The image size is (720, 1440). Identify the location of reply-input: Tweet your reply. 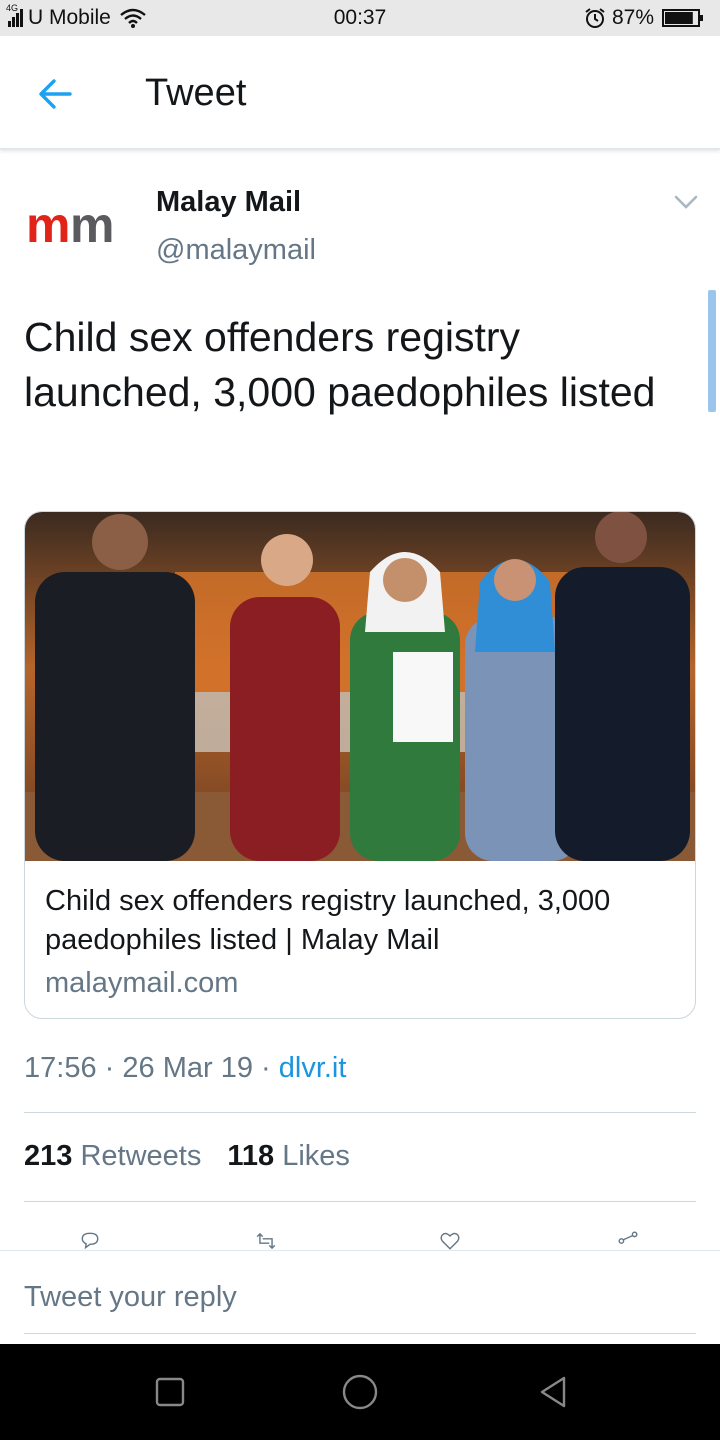
(130, 1297).